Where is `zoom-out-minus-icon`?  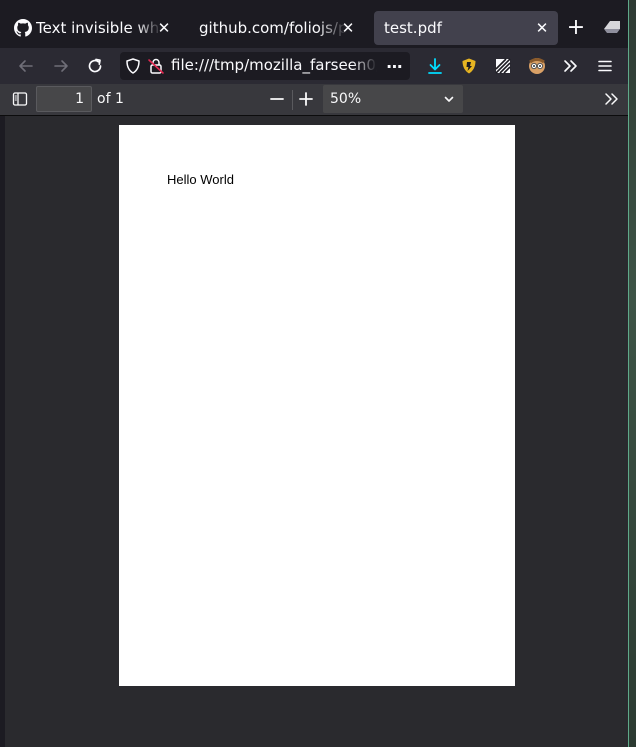 zoom-out-minus-icon is located at coordinates (277, 99).